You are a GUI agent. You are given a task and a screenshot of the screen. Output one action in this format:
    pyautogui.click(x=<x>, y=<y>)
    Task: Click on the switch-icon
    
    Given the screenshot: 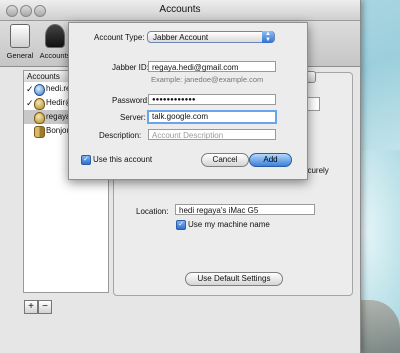 What is the action you would take?
    pyautogui.click(x=20, y=36)
    